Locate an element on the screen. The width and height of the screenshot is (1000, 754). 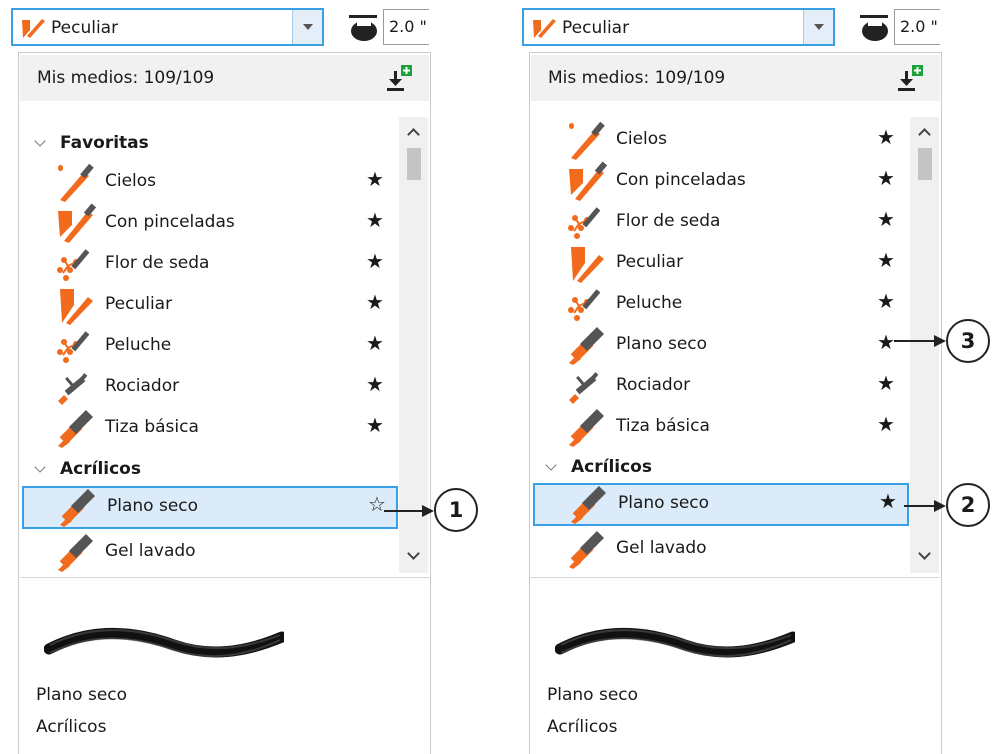
brush-cielos-icon is located at coordinates (587, 140).